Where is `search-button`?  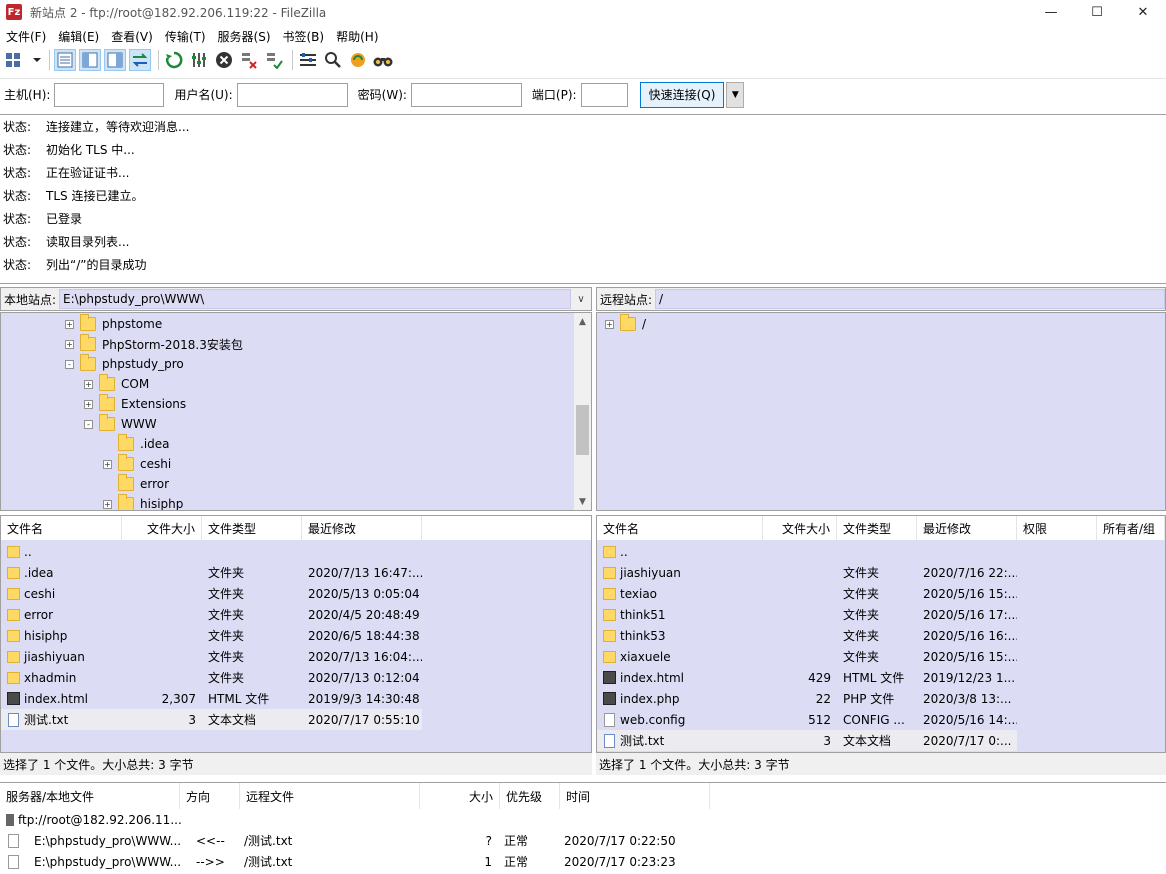 search-button is located at coordinates (333, 60).